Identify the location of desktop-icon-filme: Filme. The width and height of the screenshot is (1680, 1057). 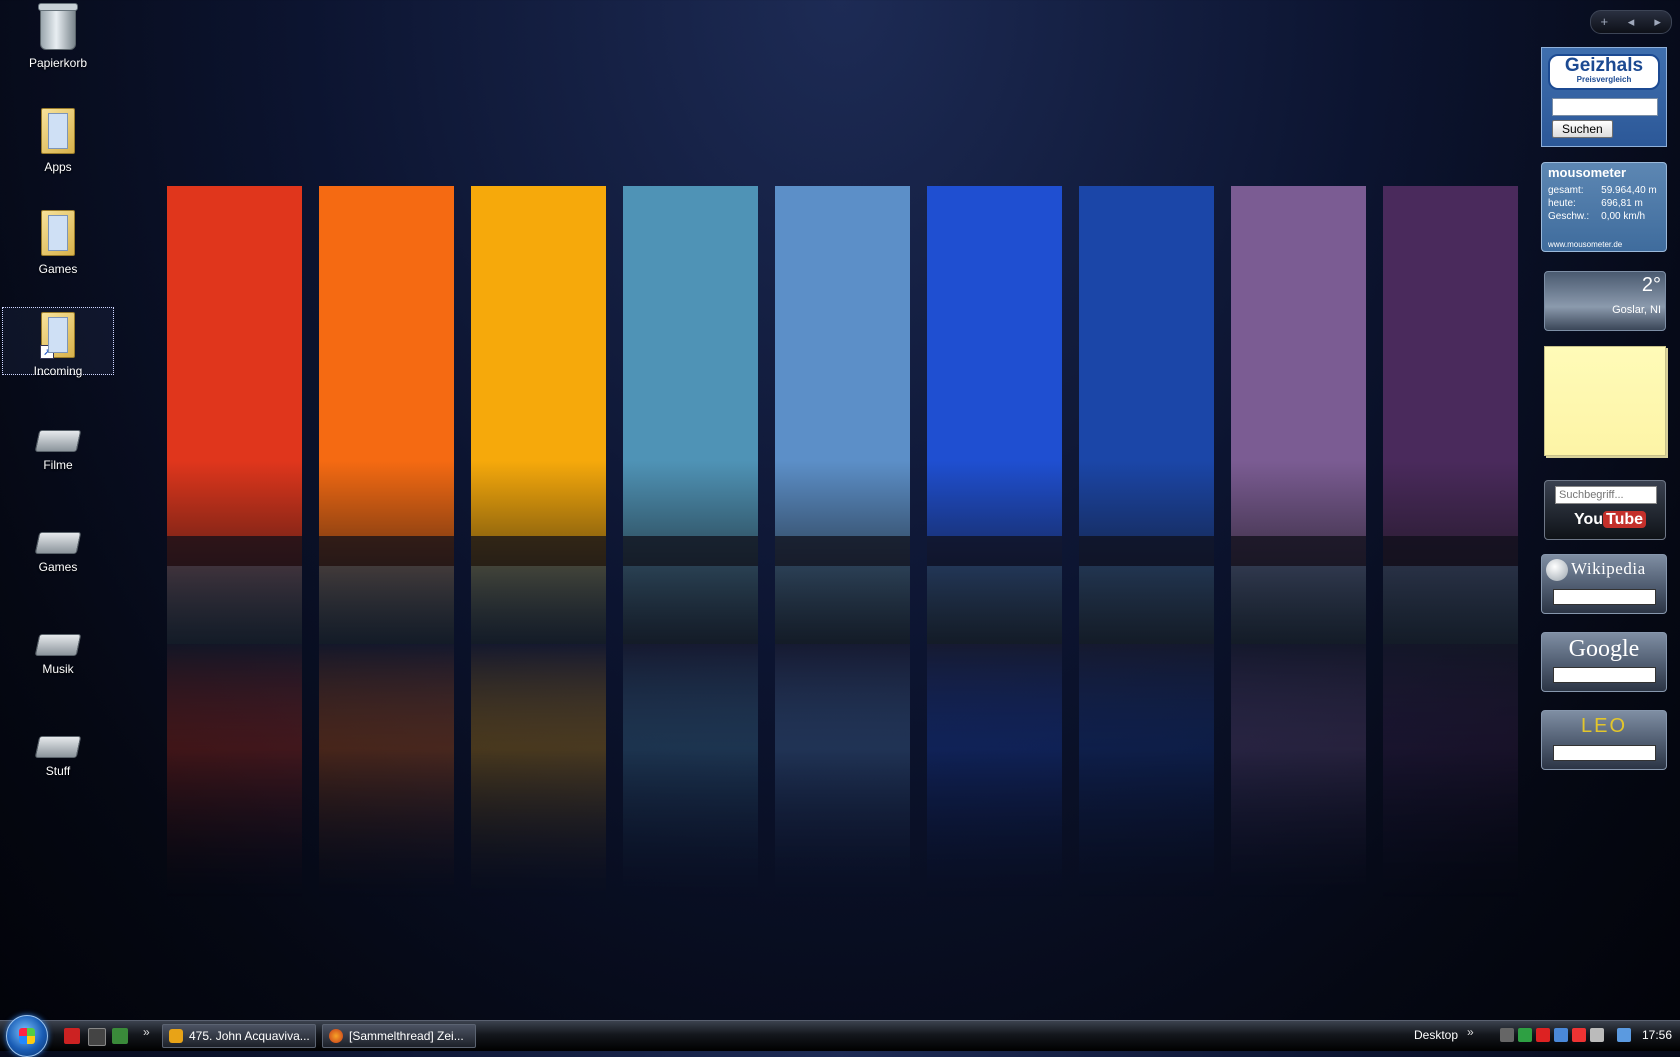
(58, 442).